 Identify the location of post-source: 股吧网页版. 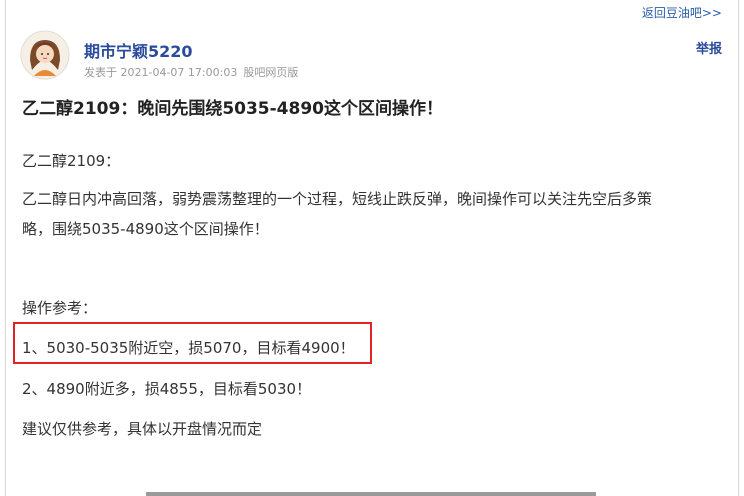
(271, 72).